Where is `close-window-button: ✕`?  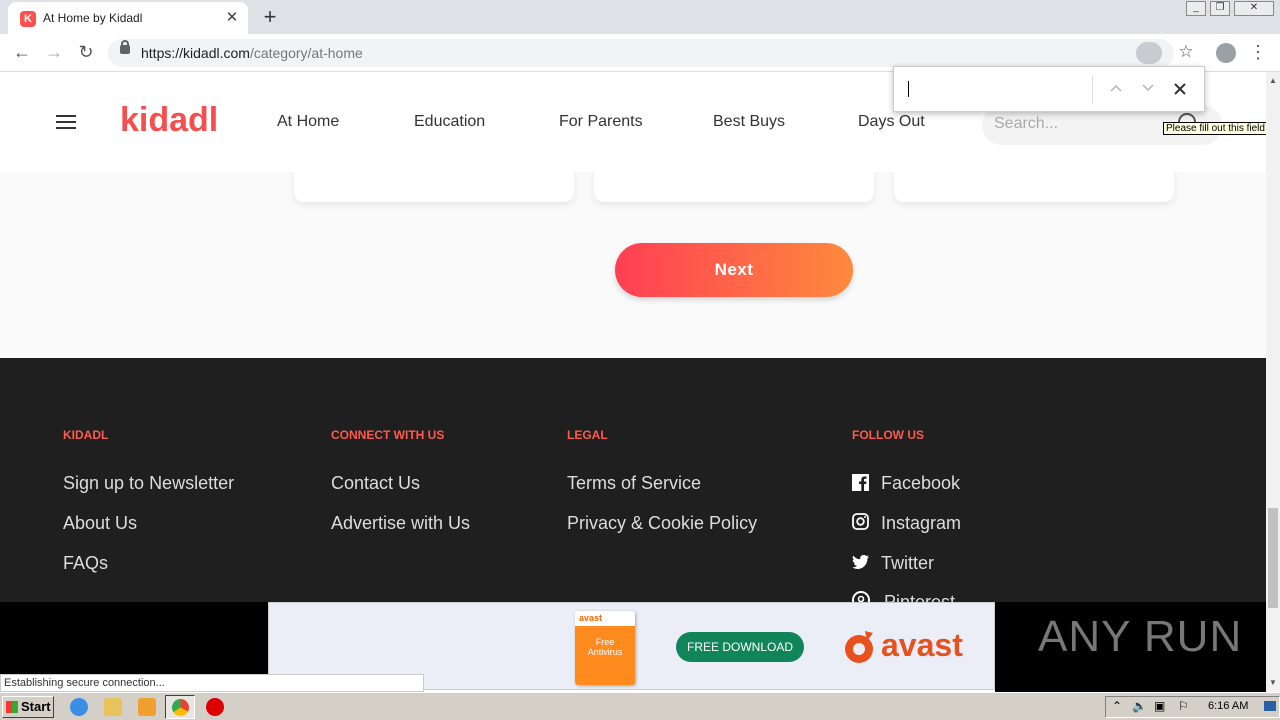 close-window-button: ✕ is located at coordinates (1254, 8).